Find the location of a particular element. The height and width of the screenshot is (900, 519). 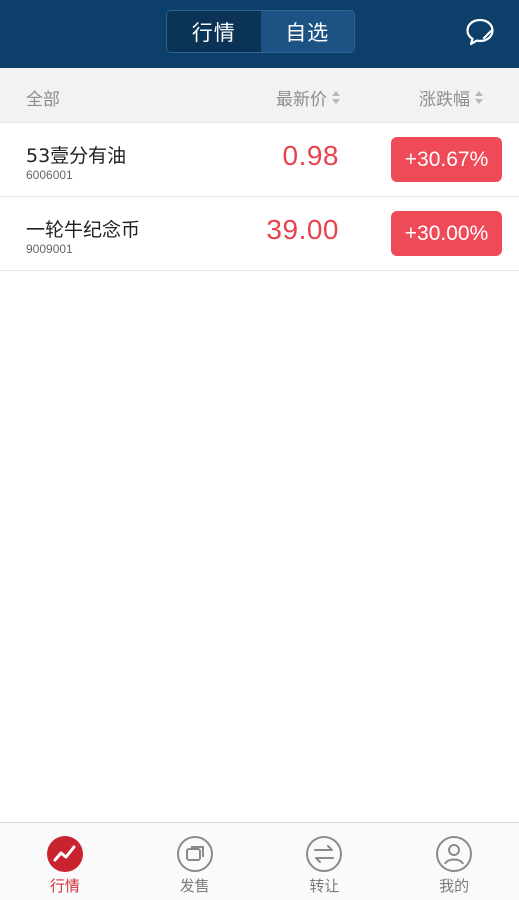

item-price: 0.98 is located at coordinates (310, 155).